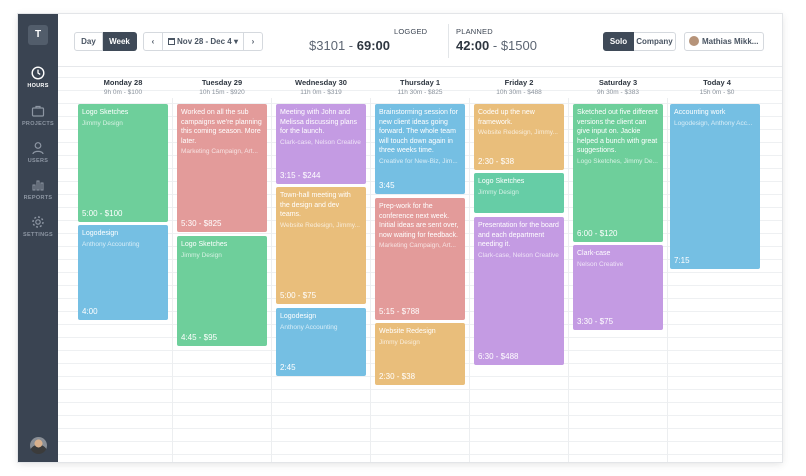  Describe the element at coordinates (420, 354) in the screenshot. I see `time-entry-card: Website Redesign Jimmy Design 2:30 - $38` at that location.